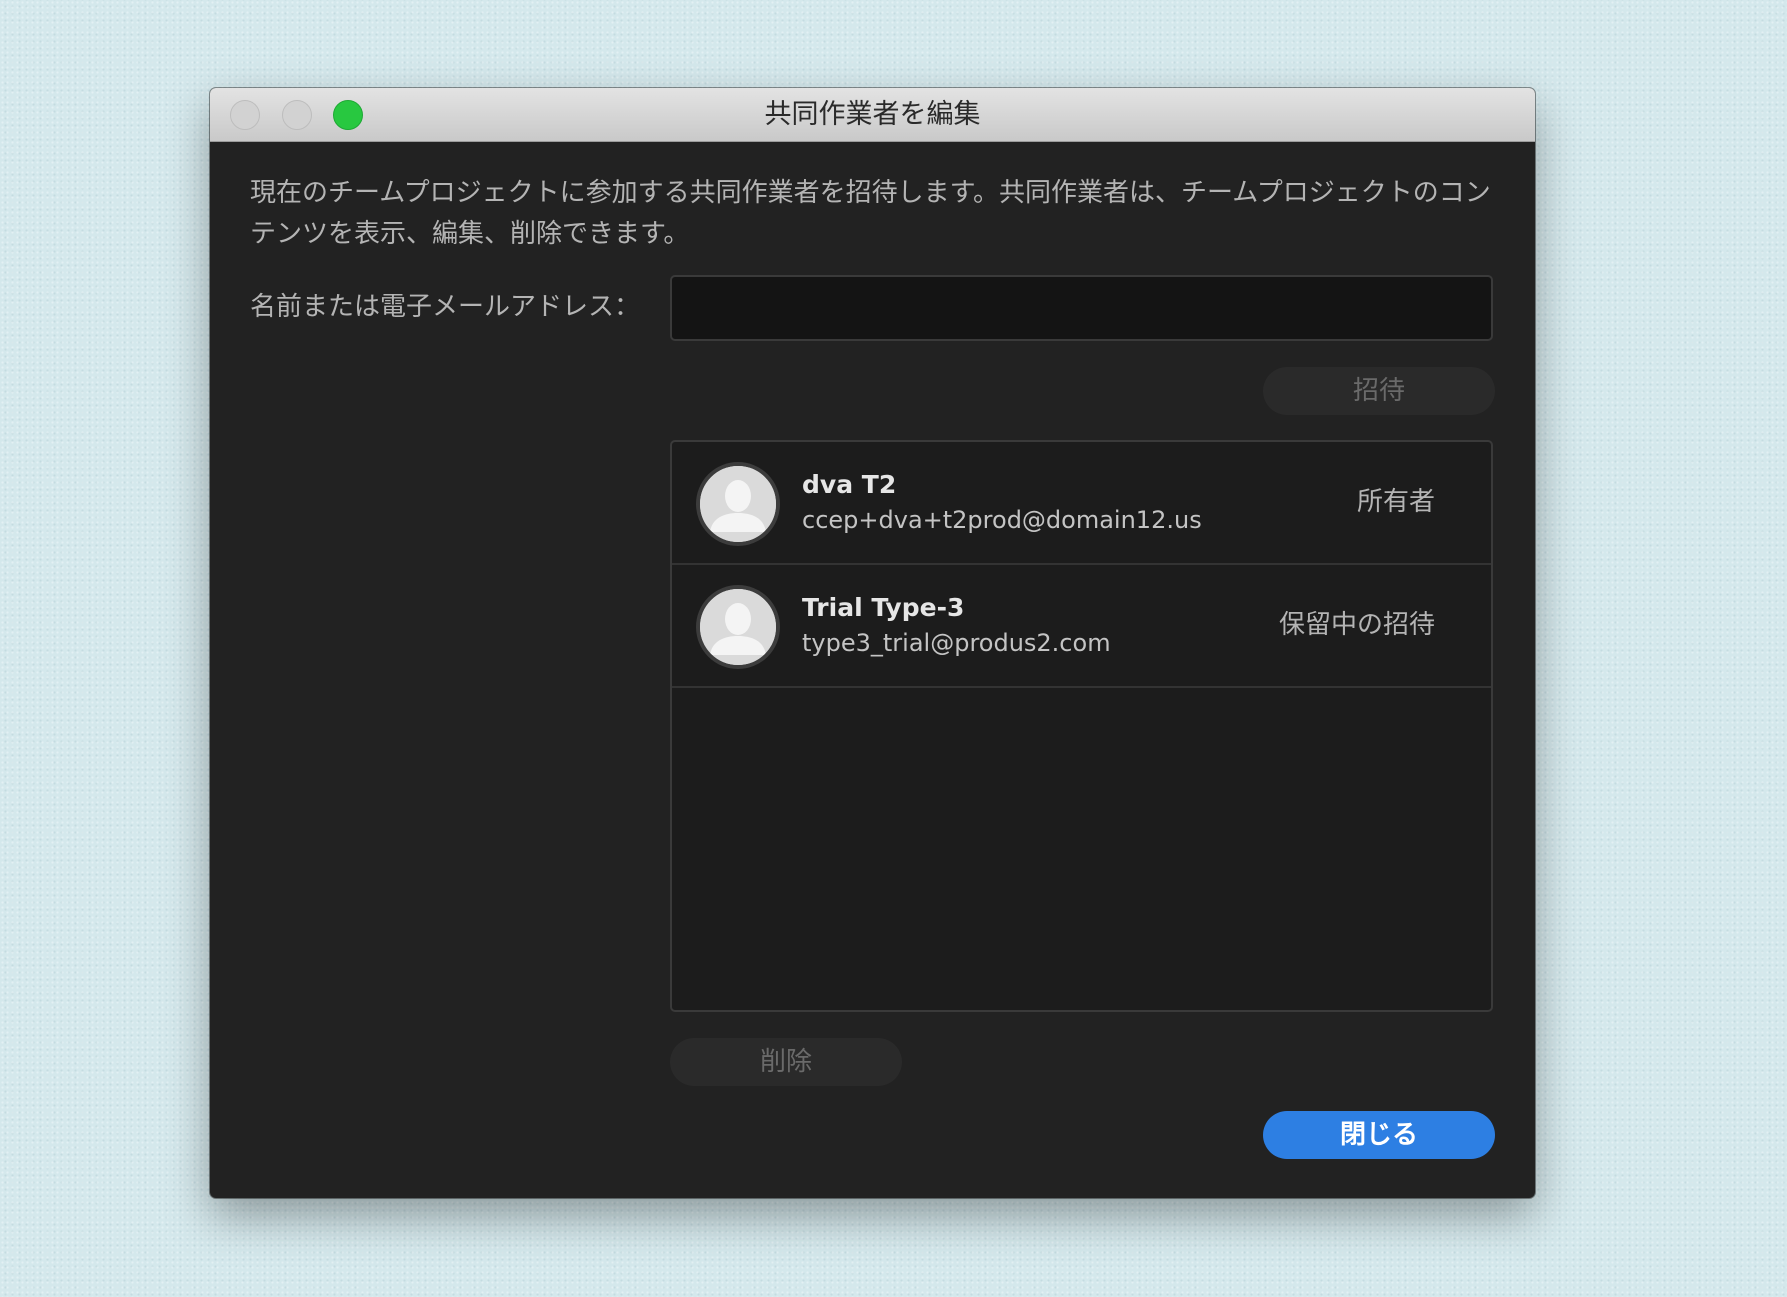 The height and width of the screenshot is (1297, 1787). Describe the element at coordinates (1081, 308) in the screenshot. I see `name-or-email-input` at that location.